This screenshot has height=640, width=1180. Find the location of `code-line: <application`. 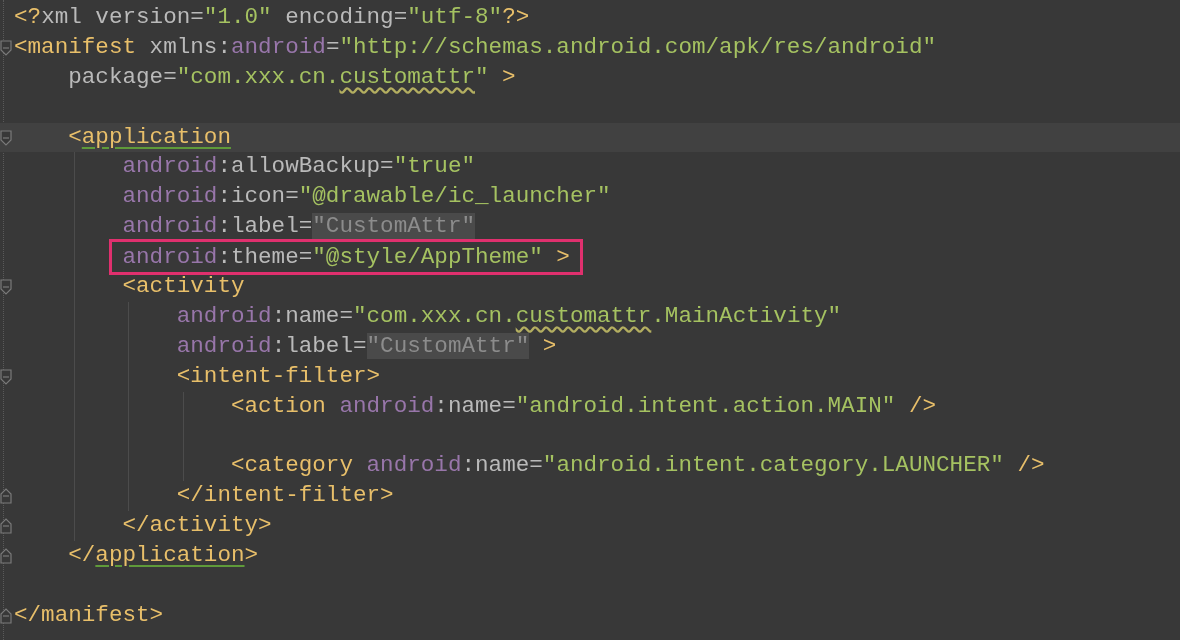

code-line: <application is located at coordinates (149, 137).